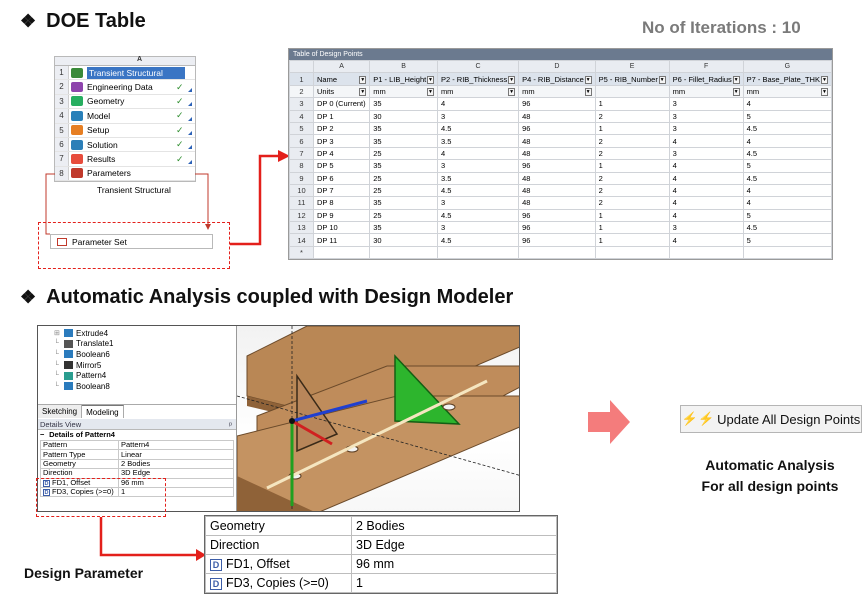  I want to click on tab-sketching: Sketching, so click(60, 411).